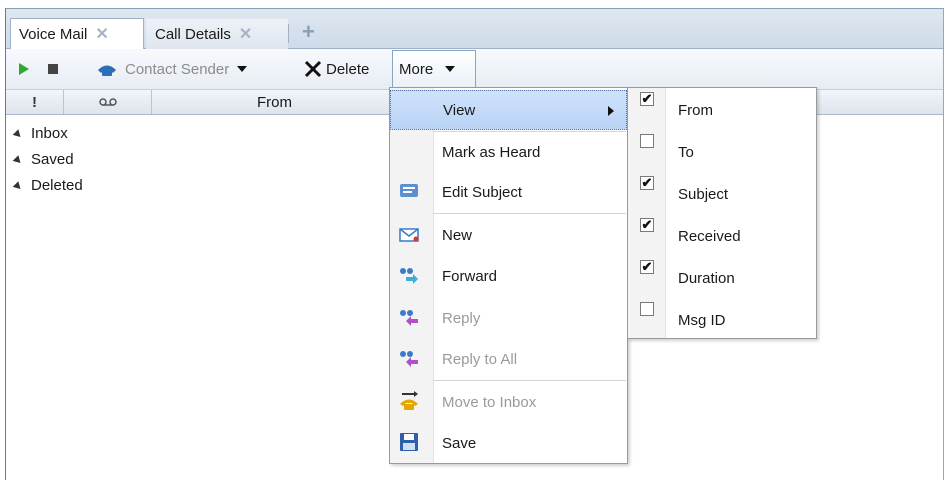  I want to click on voicemail-icon, so click(107, 102).